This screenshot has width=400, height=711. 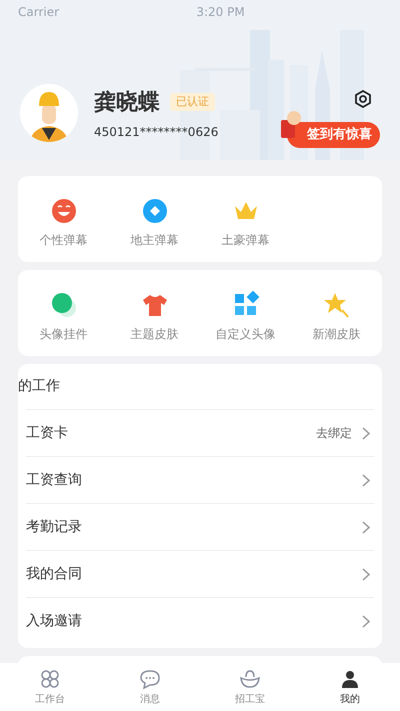 What do you see at coordinates (200, 432) in the screenshot?
I see `menu-row: 工资卡 去绑定` at bounding box center [200, 432].